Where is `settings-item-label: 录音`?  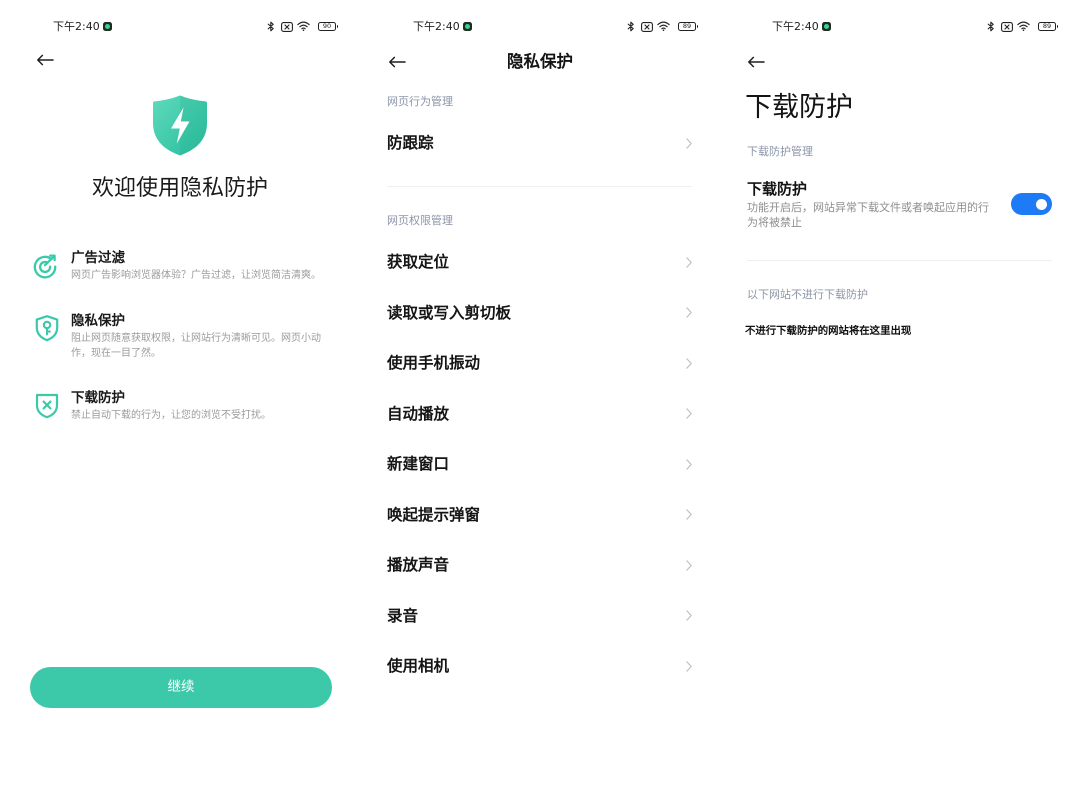
settings-item-label: 录音 is located at coordinates (403, 615).